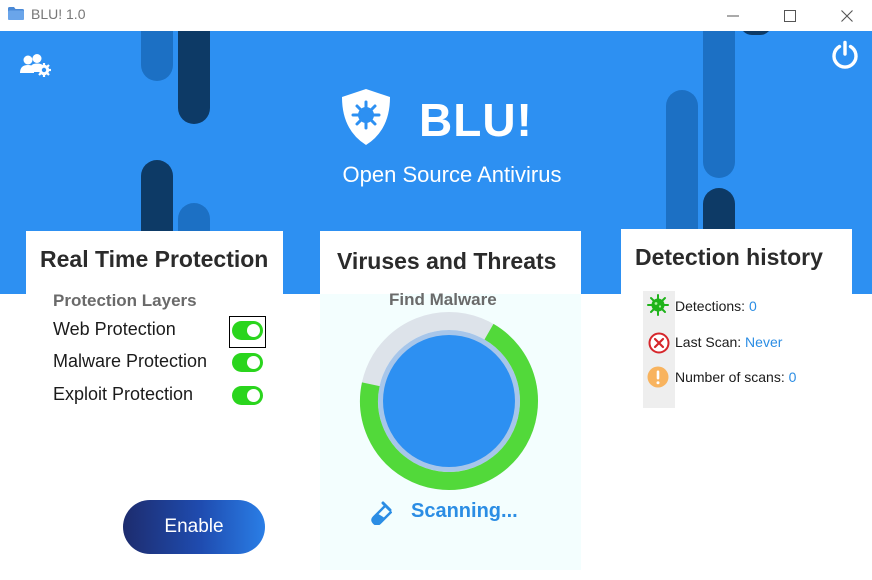 The width and height of the screenshot is (872, 580). I want to click on malware-protection-label: Malware Protection, so click(130, 361).